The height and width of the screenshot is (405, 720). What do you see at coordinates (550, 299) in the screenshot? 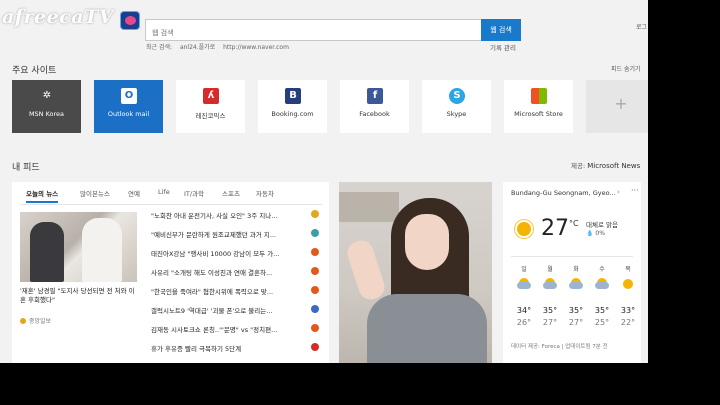
I see `forecast-day: 월 35° 27°` at bounding box center [550, 299].